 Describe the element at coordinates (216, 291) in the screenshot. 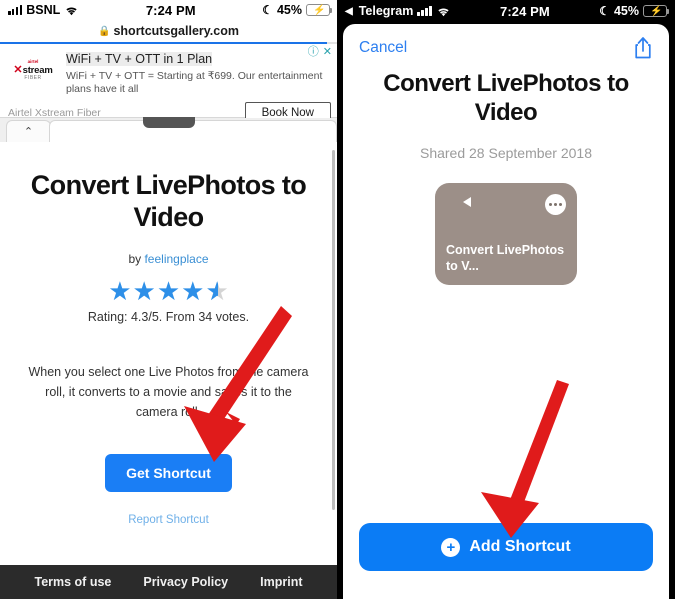

I see `star-half-icon: ★` at that location.